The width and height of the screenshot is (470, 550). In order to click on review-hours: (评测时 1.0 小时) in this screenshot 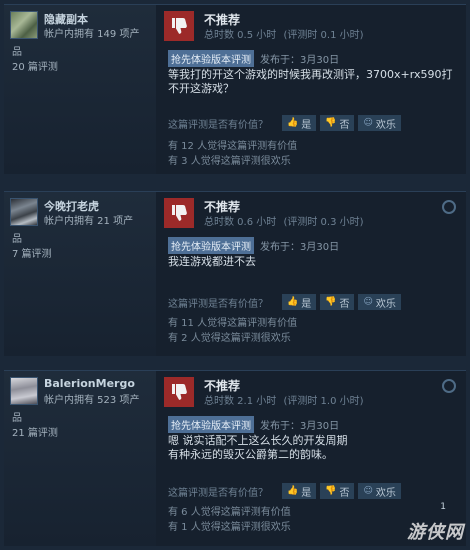, I will do `click(323, 401)`.